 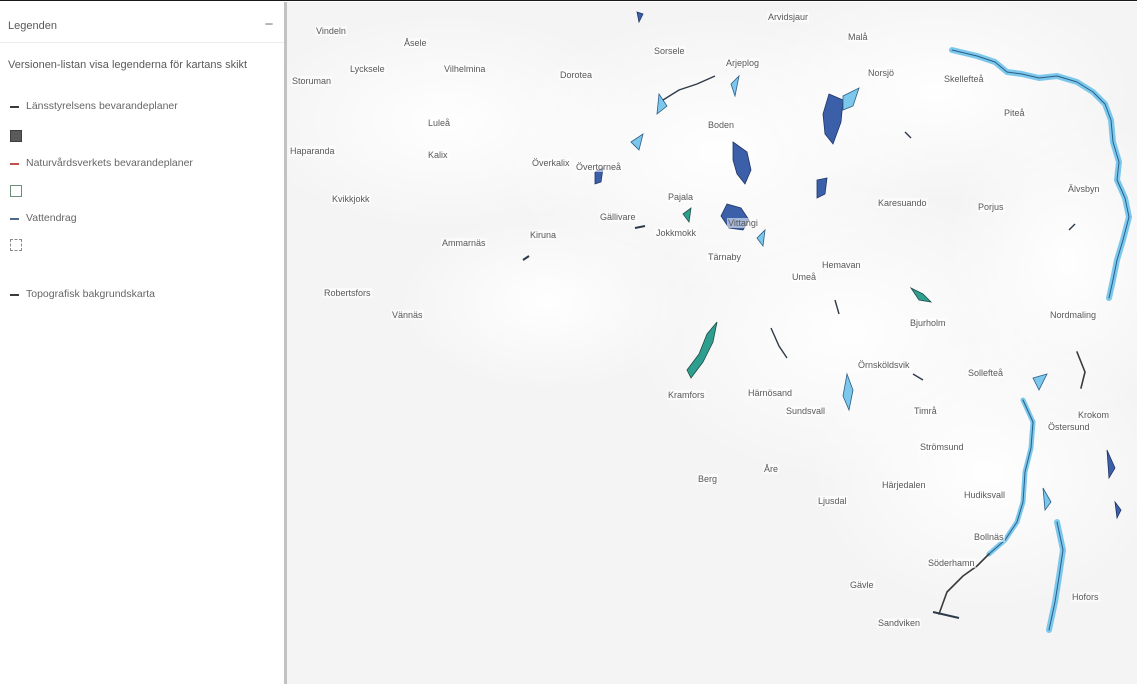 I want to click on place-label: Östersund, so click(x=1069, y=427).